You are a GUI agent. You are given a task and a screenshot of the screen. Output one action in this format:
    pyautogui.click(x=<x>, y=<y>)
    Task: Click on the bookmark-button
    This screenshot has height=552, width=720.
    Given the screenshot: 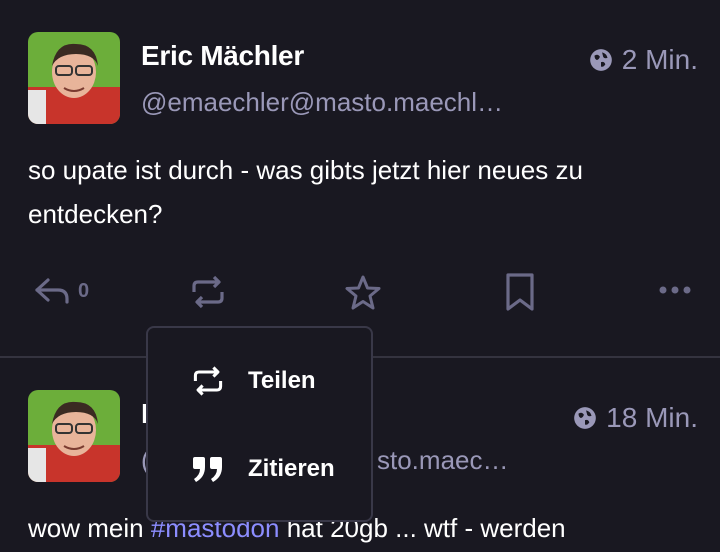 What is the action you would take?
    pyautogui.click(x=520, y=292)
    